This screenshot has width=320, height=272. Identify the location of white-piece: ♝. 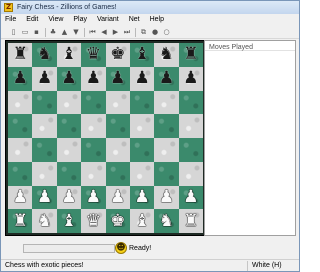
(141, 221).